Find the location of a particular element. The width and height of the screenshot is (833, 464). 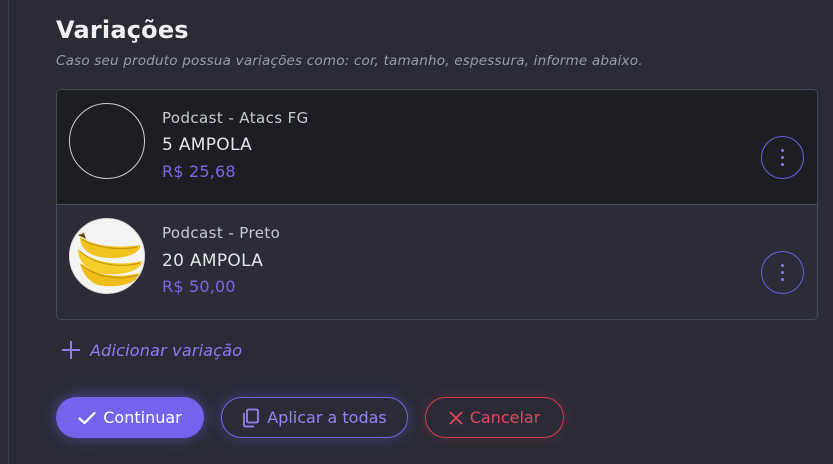

section-title: Variações is located at coordinates (122, 30).